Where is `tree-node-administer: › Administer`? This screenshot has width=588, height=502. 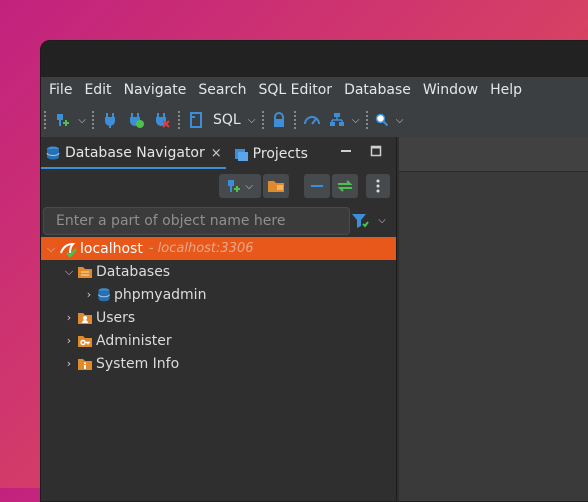 tree-node-administer: › Administer is located at coordinates (116, 340).